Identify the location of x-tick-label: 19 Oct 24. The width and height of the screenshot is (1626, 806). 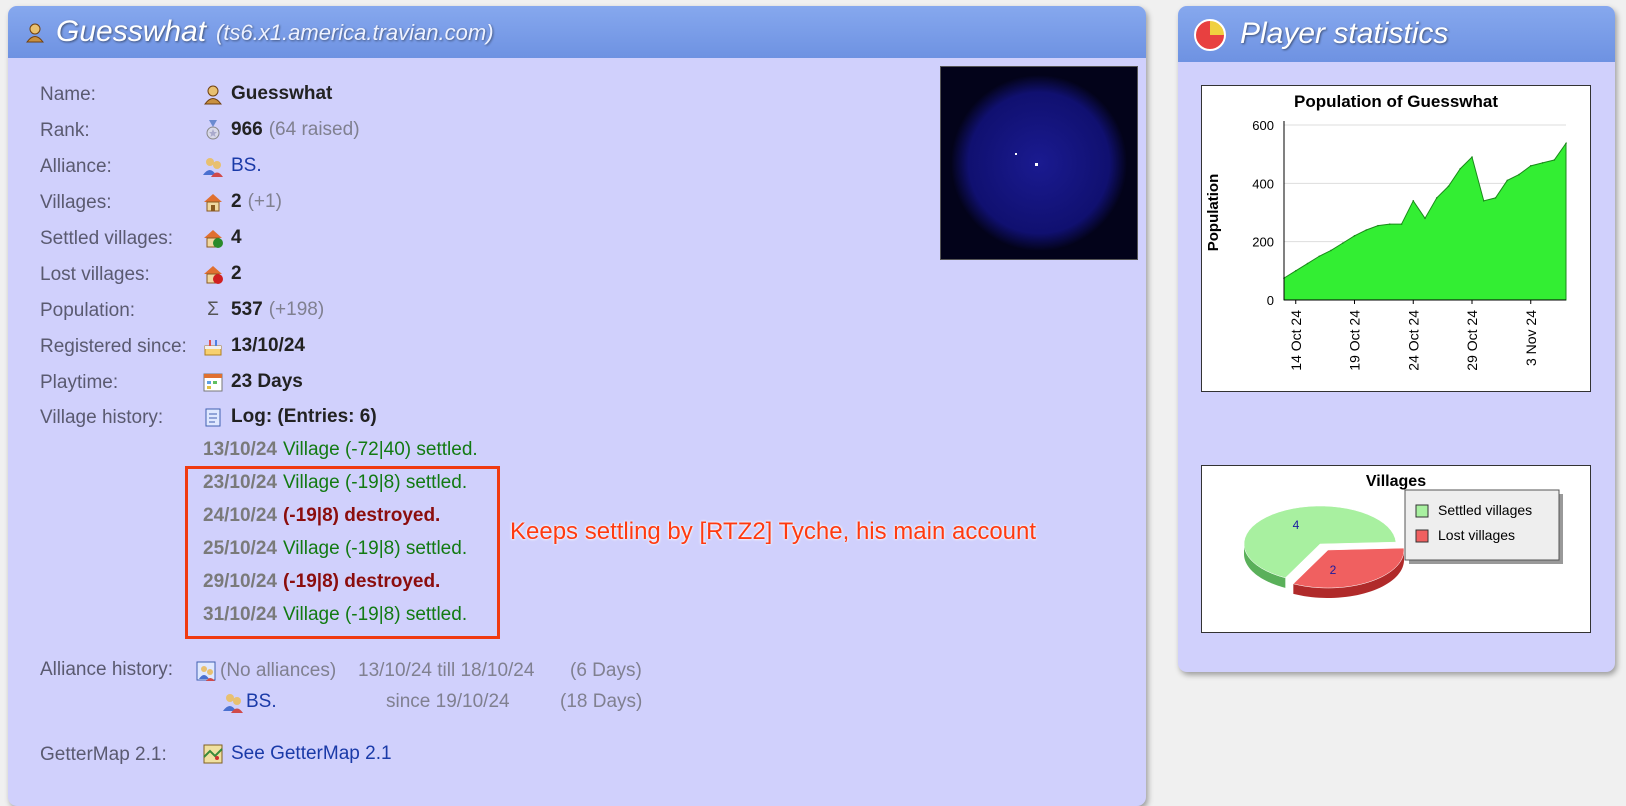
(1355, 340).